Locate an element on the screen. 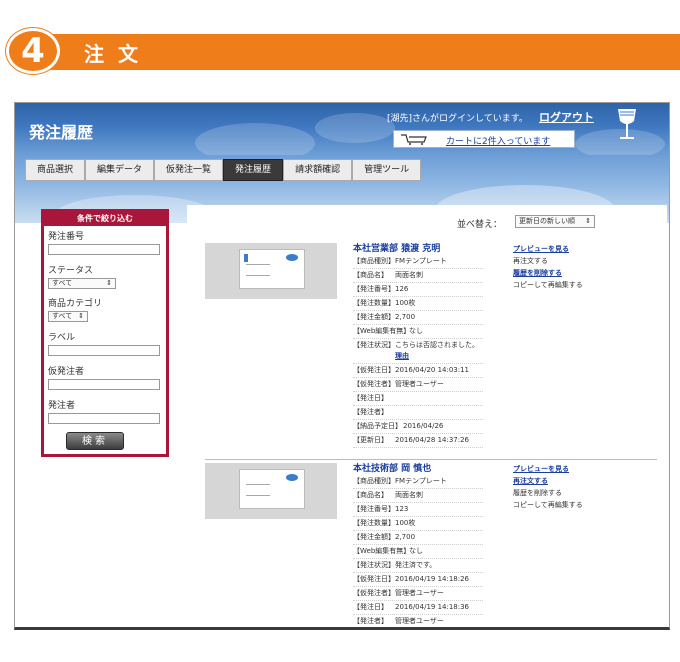 The width and height of the screenshot is (680, 662). main-nav: 商品選択 編集データ 仮発注一覧 発注履歴 請求額確認 管理ツール is located at coordinates (223, 171).